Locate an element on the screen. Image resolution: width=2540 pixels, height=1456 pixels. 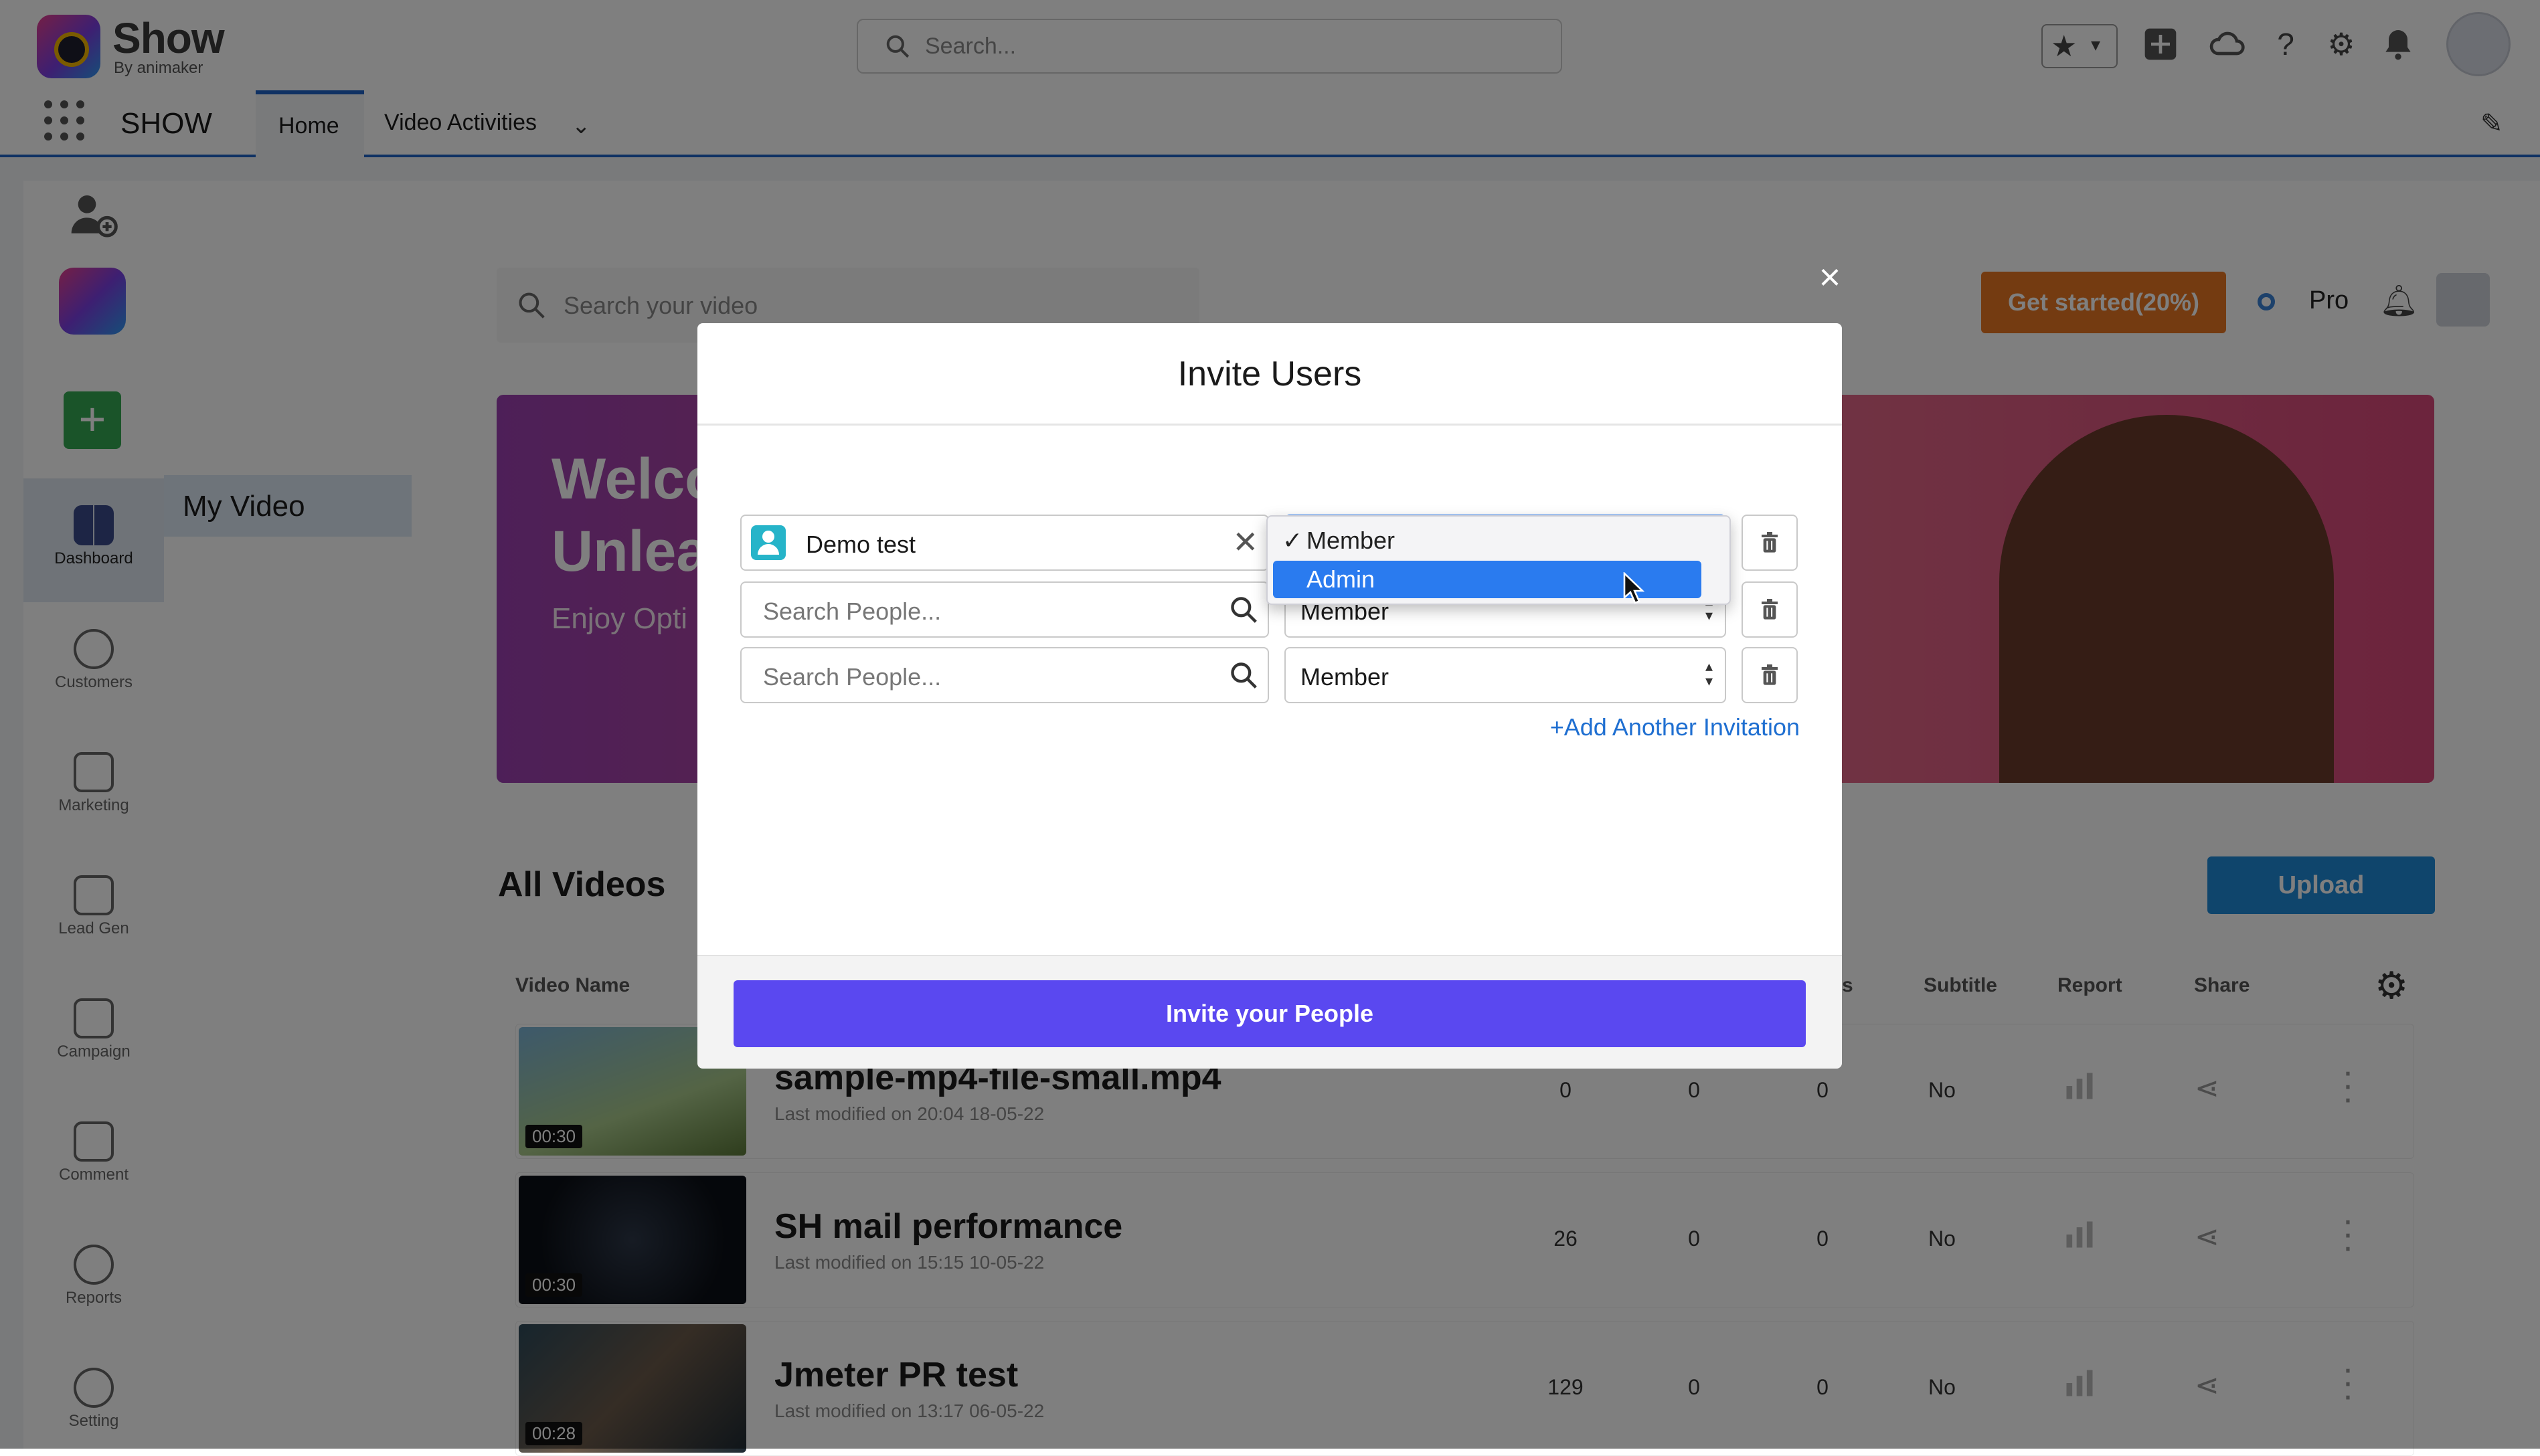
clear-person-icon: ✕ is located at coordinates (1245, 542).